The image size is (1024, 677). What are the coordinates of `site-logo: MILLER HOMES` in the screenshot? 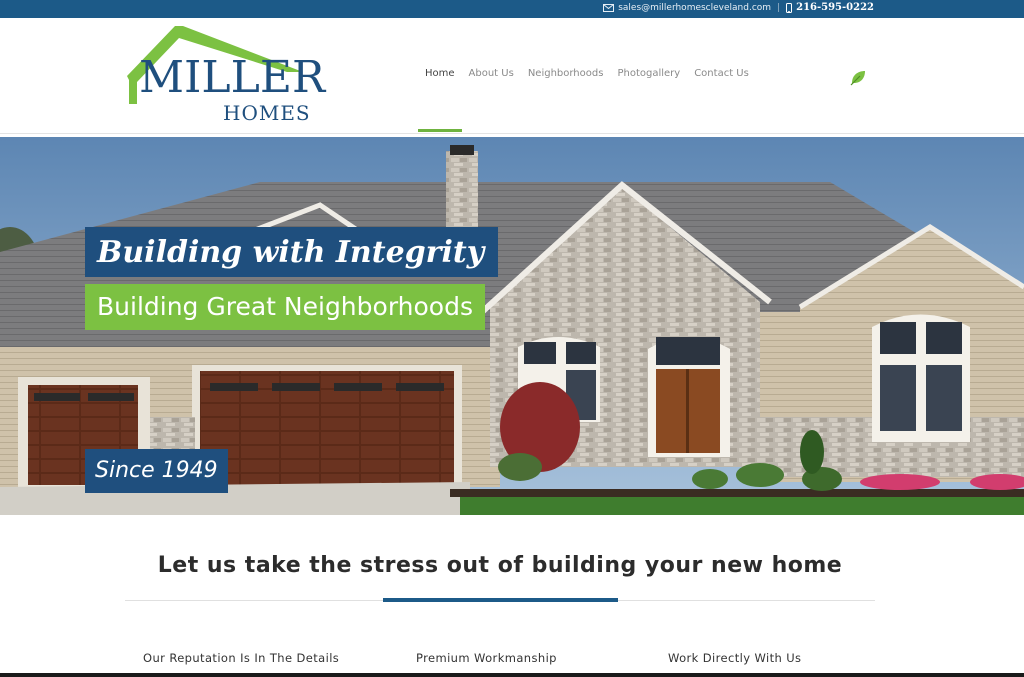 It's located at (225, 74).